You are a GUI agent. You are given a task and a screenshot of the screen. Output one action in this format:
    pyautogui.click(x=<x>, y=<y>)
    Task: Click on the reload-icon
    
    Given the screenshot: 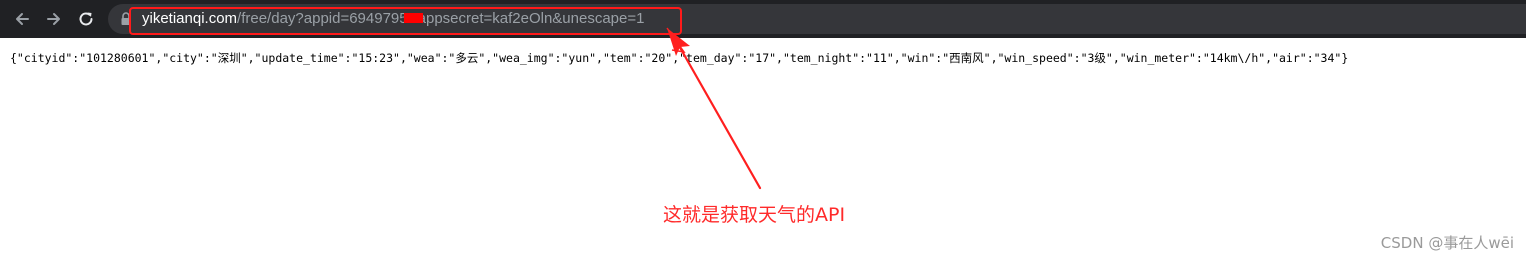 What is the action you would take?
    pyautogui.click(x=86, y=19)
    